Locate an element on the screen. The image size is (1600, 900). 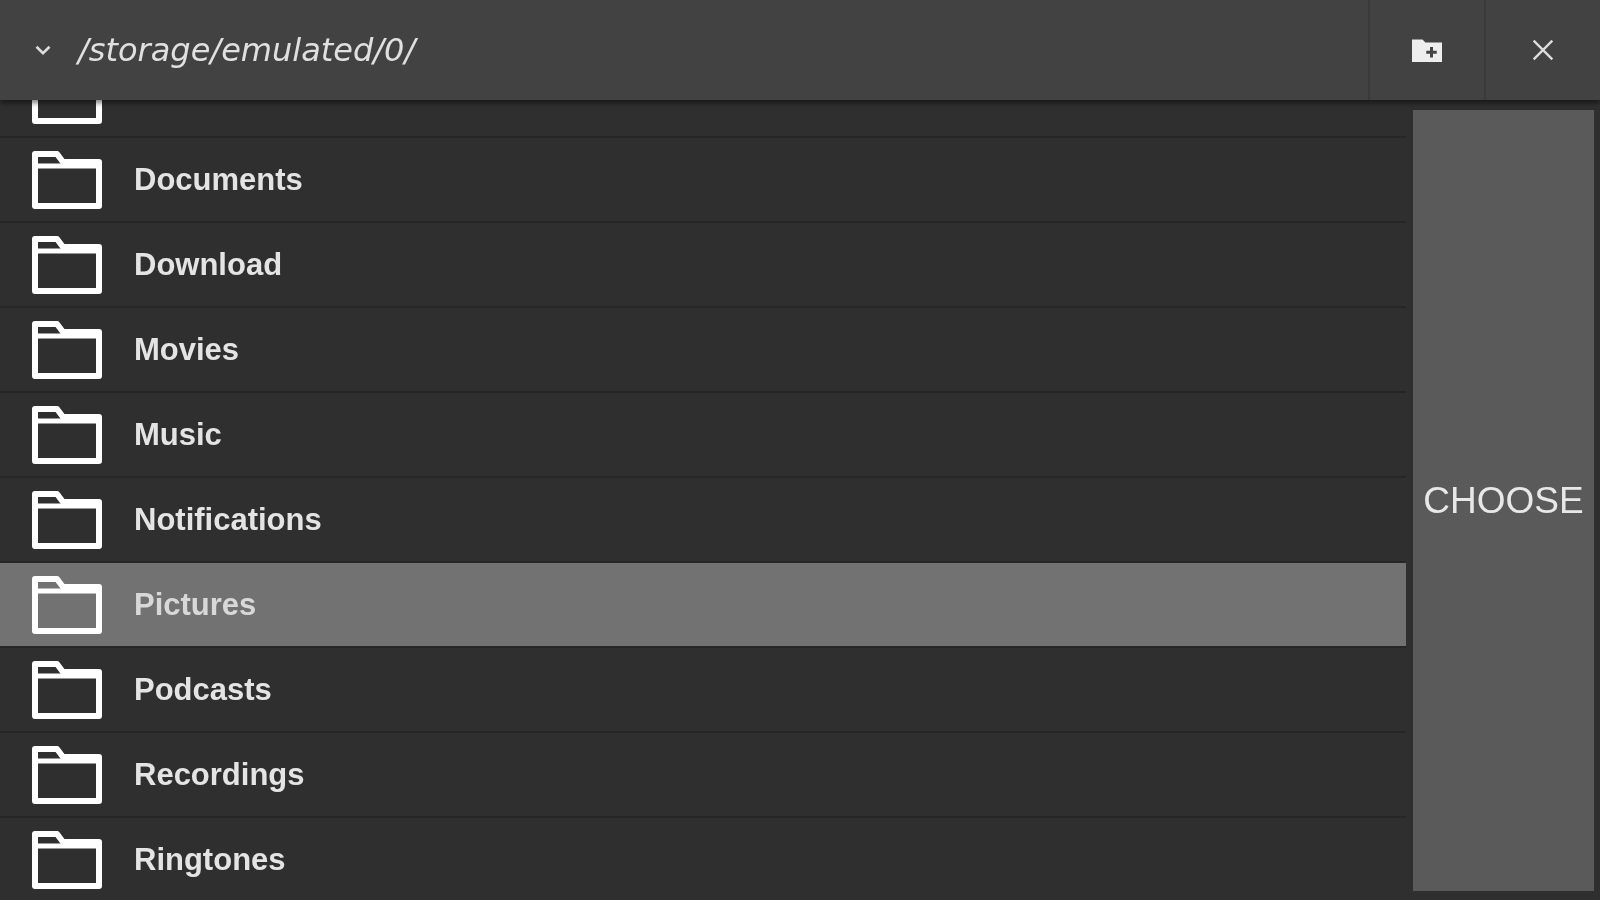
folder-row: Recordings is located at coordinates (703, 775).